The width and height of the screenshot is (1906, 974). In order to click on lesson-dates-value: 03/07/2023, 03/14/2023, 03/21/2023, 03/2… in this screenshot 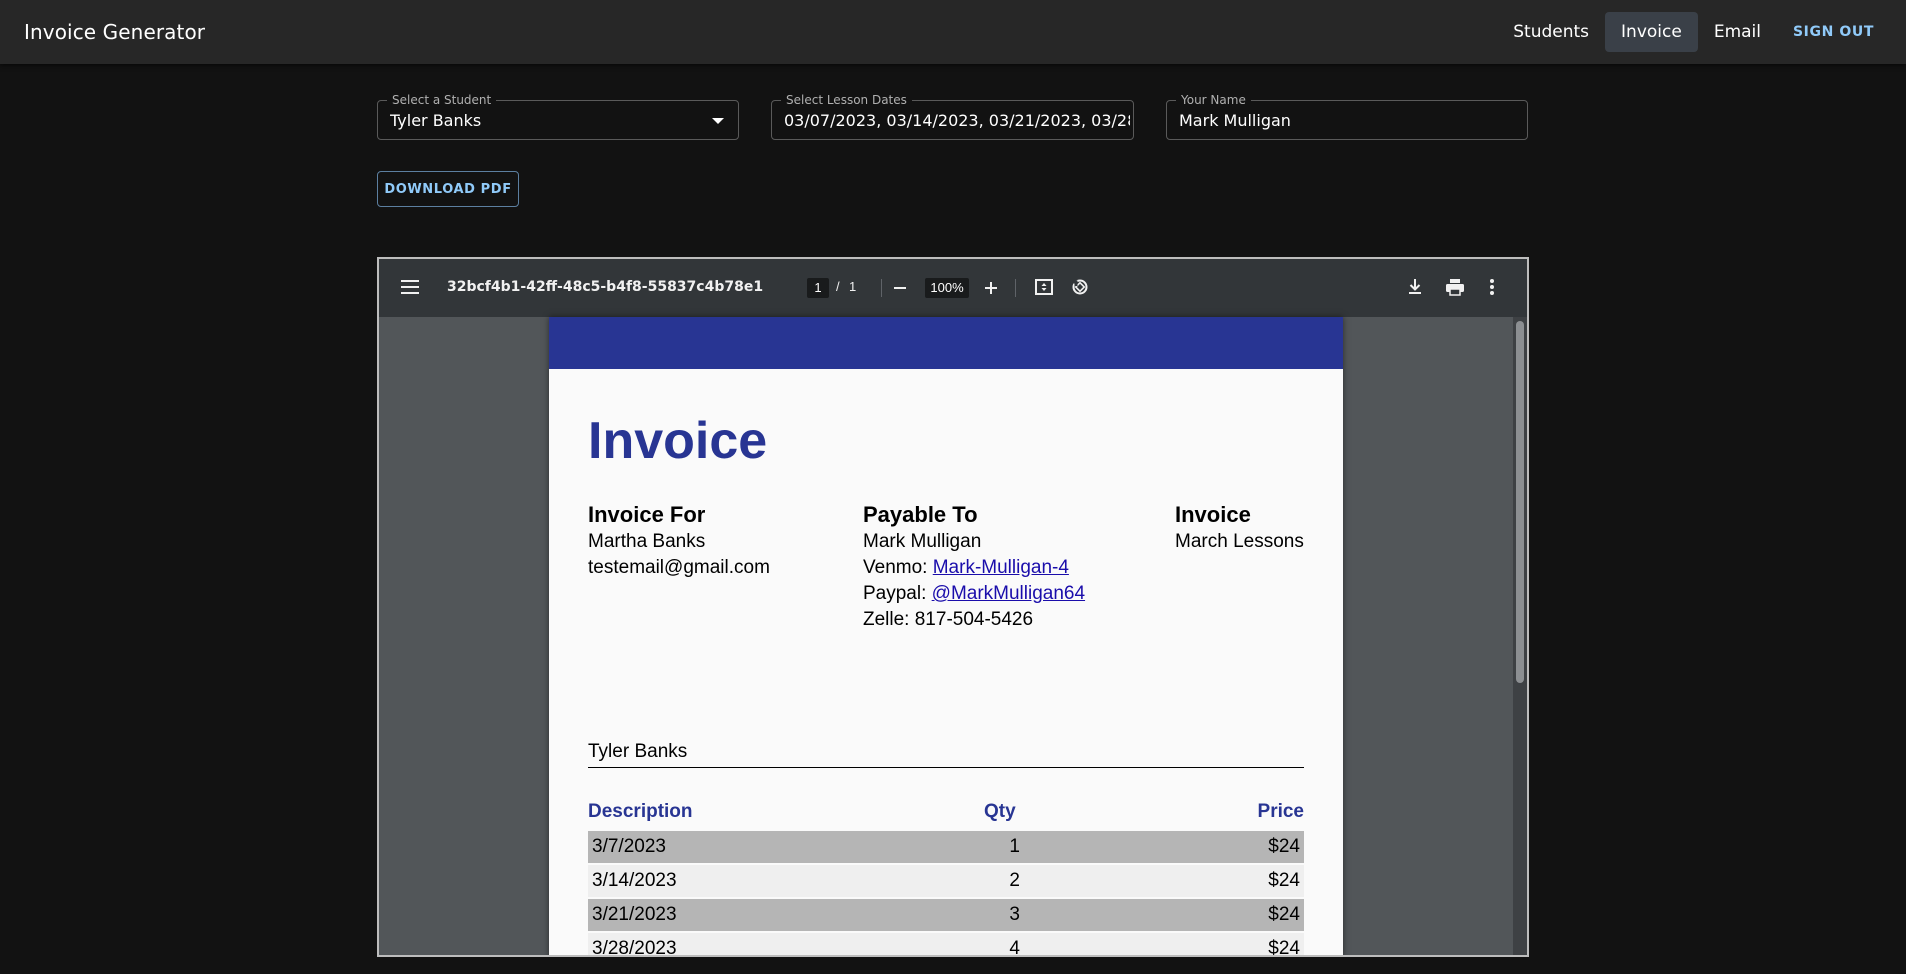, I will do `click(957, 120)`.